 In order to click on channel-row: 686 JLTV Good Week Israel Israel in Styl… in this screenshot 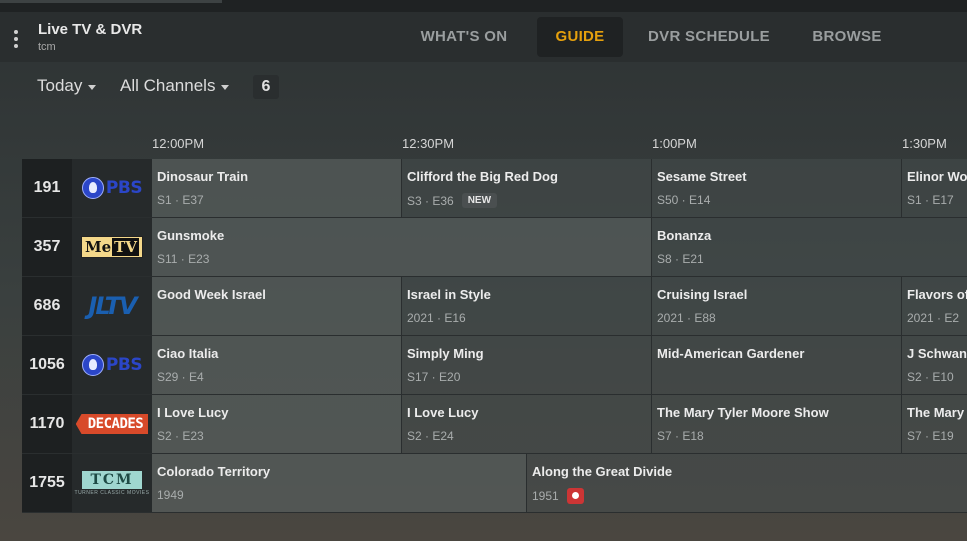, I will do `click(494, 306)`.